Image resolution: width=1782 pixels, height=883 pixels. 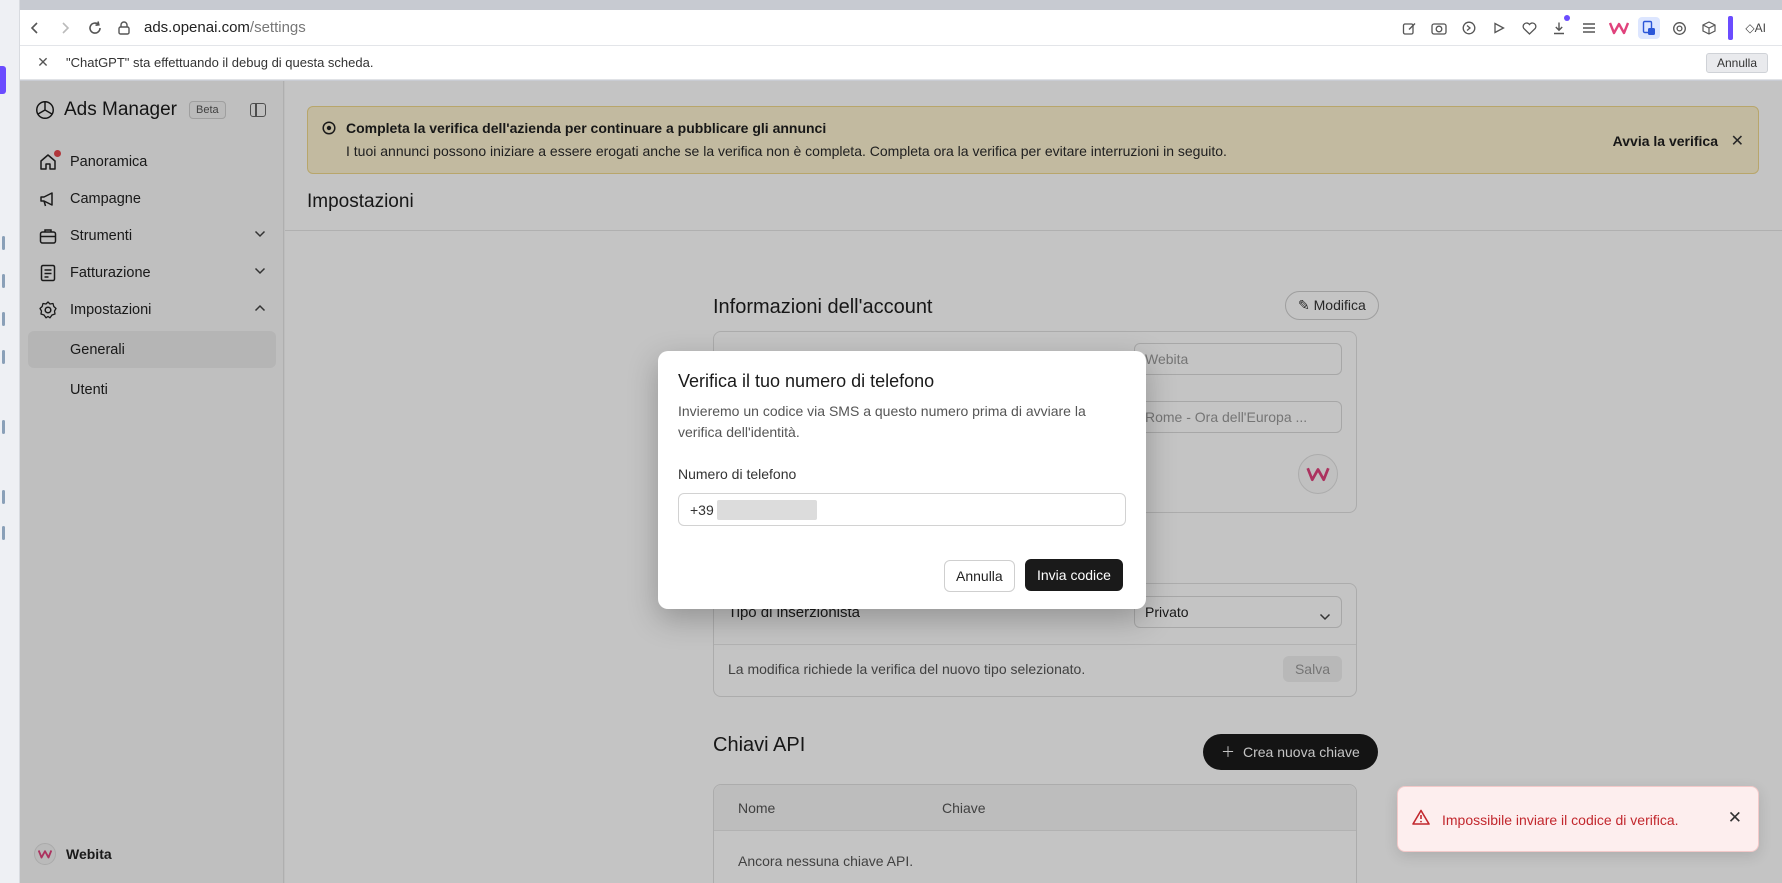 What do you see at coordinates (1409, 28) in the screenshot?
I see `edit-icon` at bounding box center [1409, 28].